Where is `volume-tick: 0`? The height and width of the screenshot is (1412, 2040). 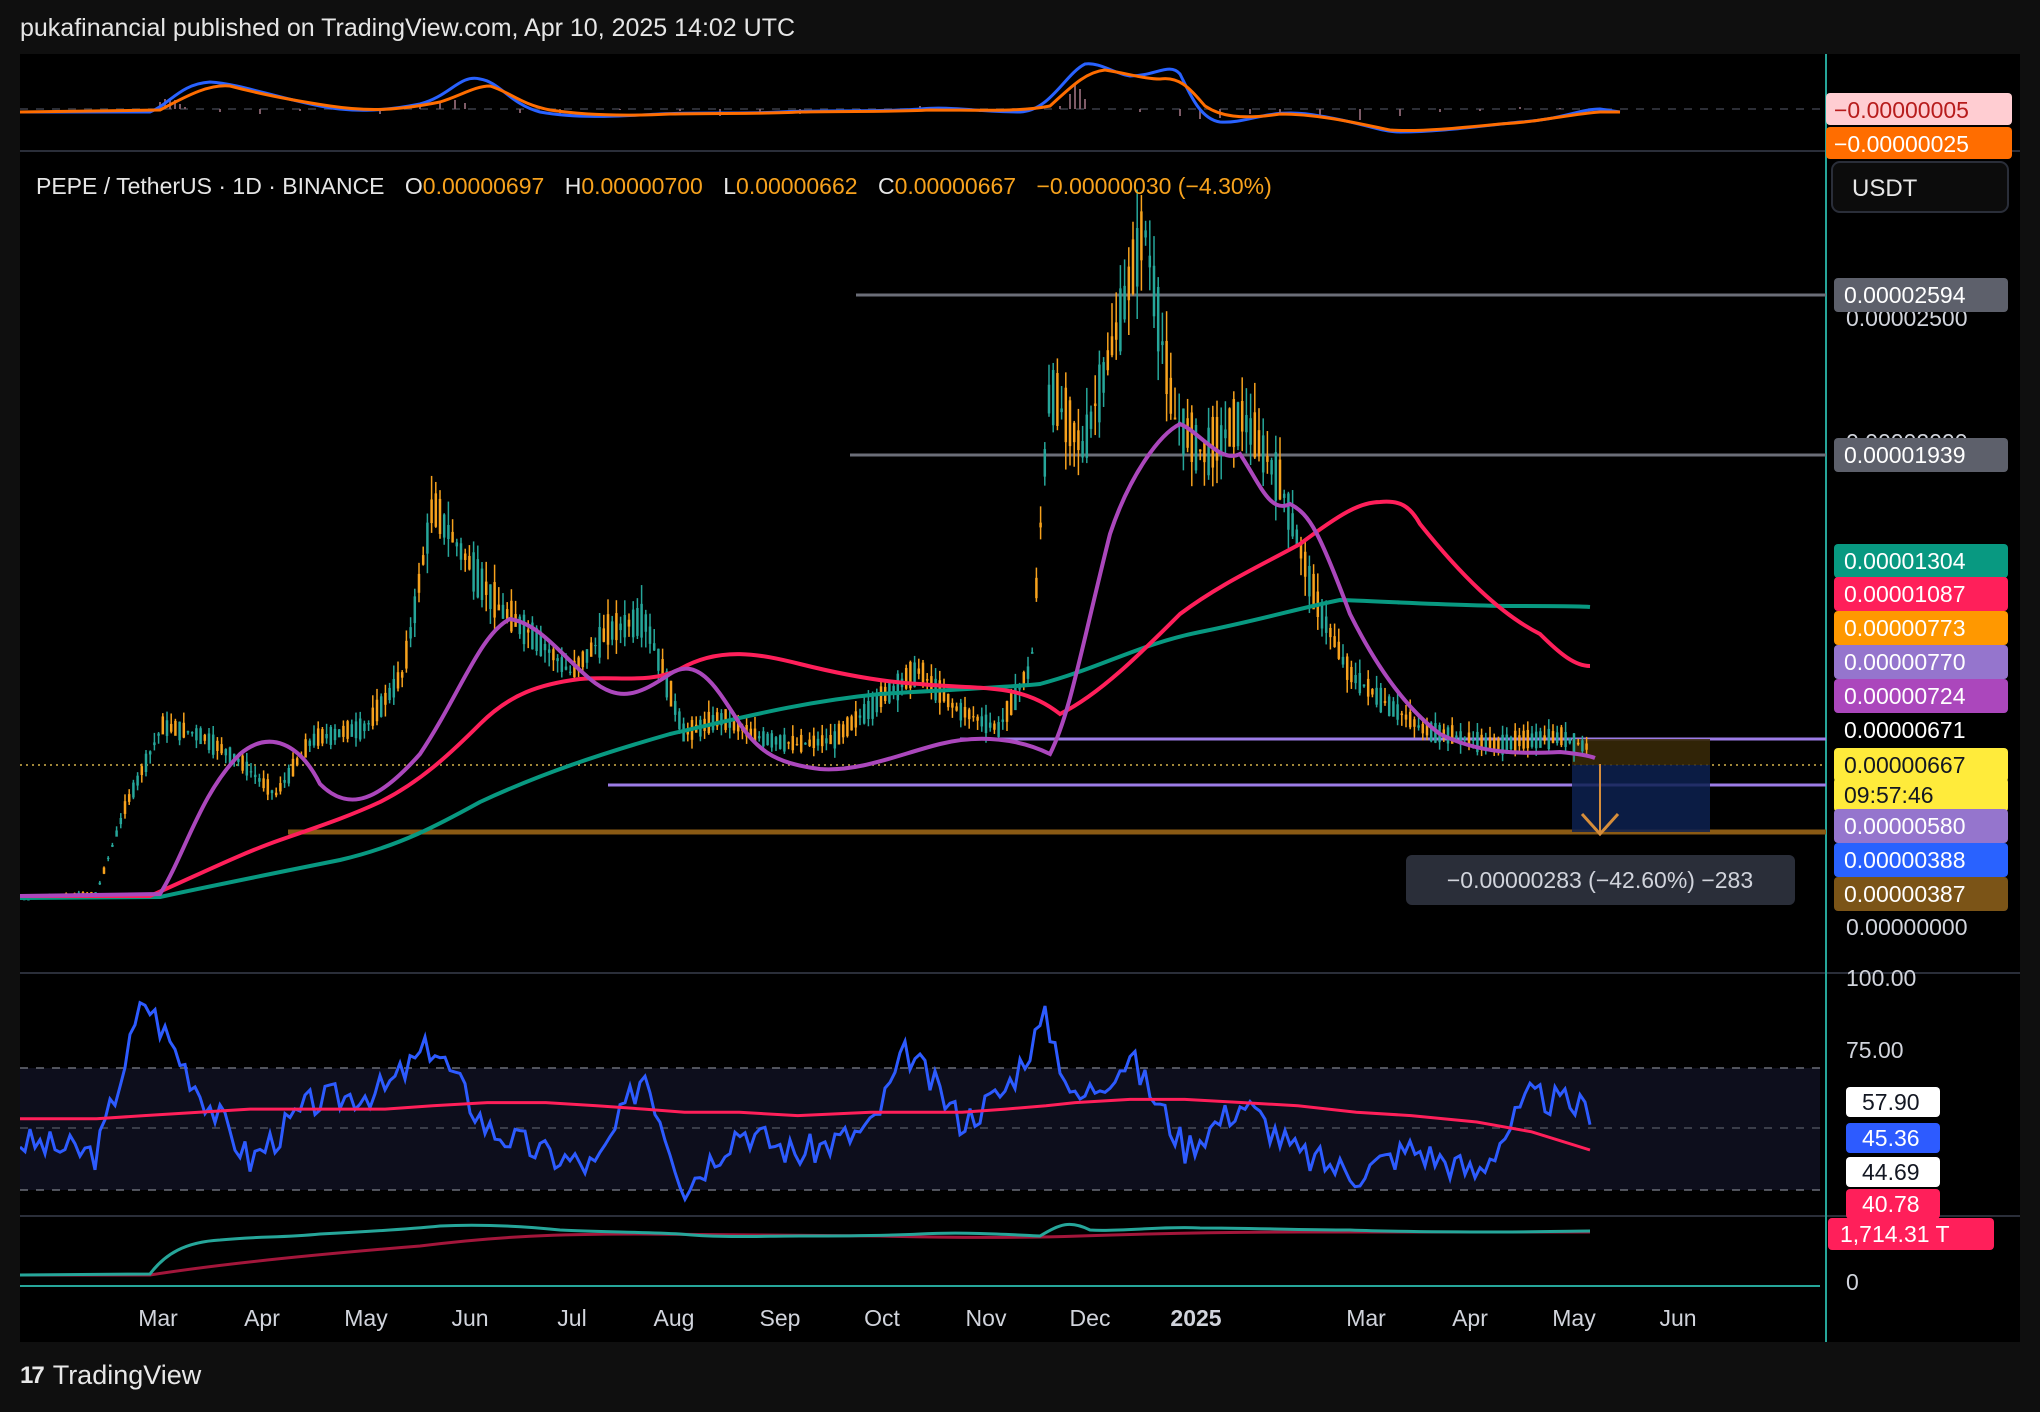
volume-tick: 0 is located at coordinates (1852, 1282).